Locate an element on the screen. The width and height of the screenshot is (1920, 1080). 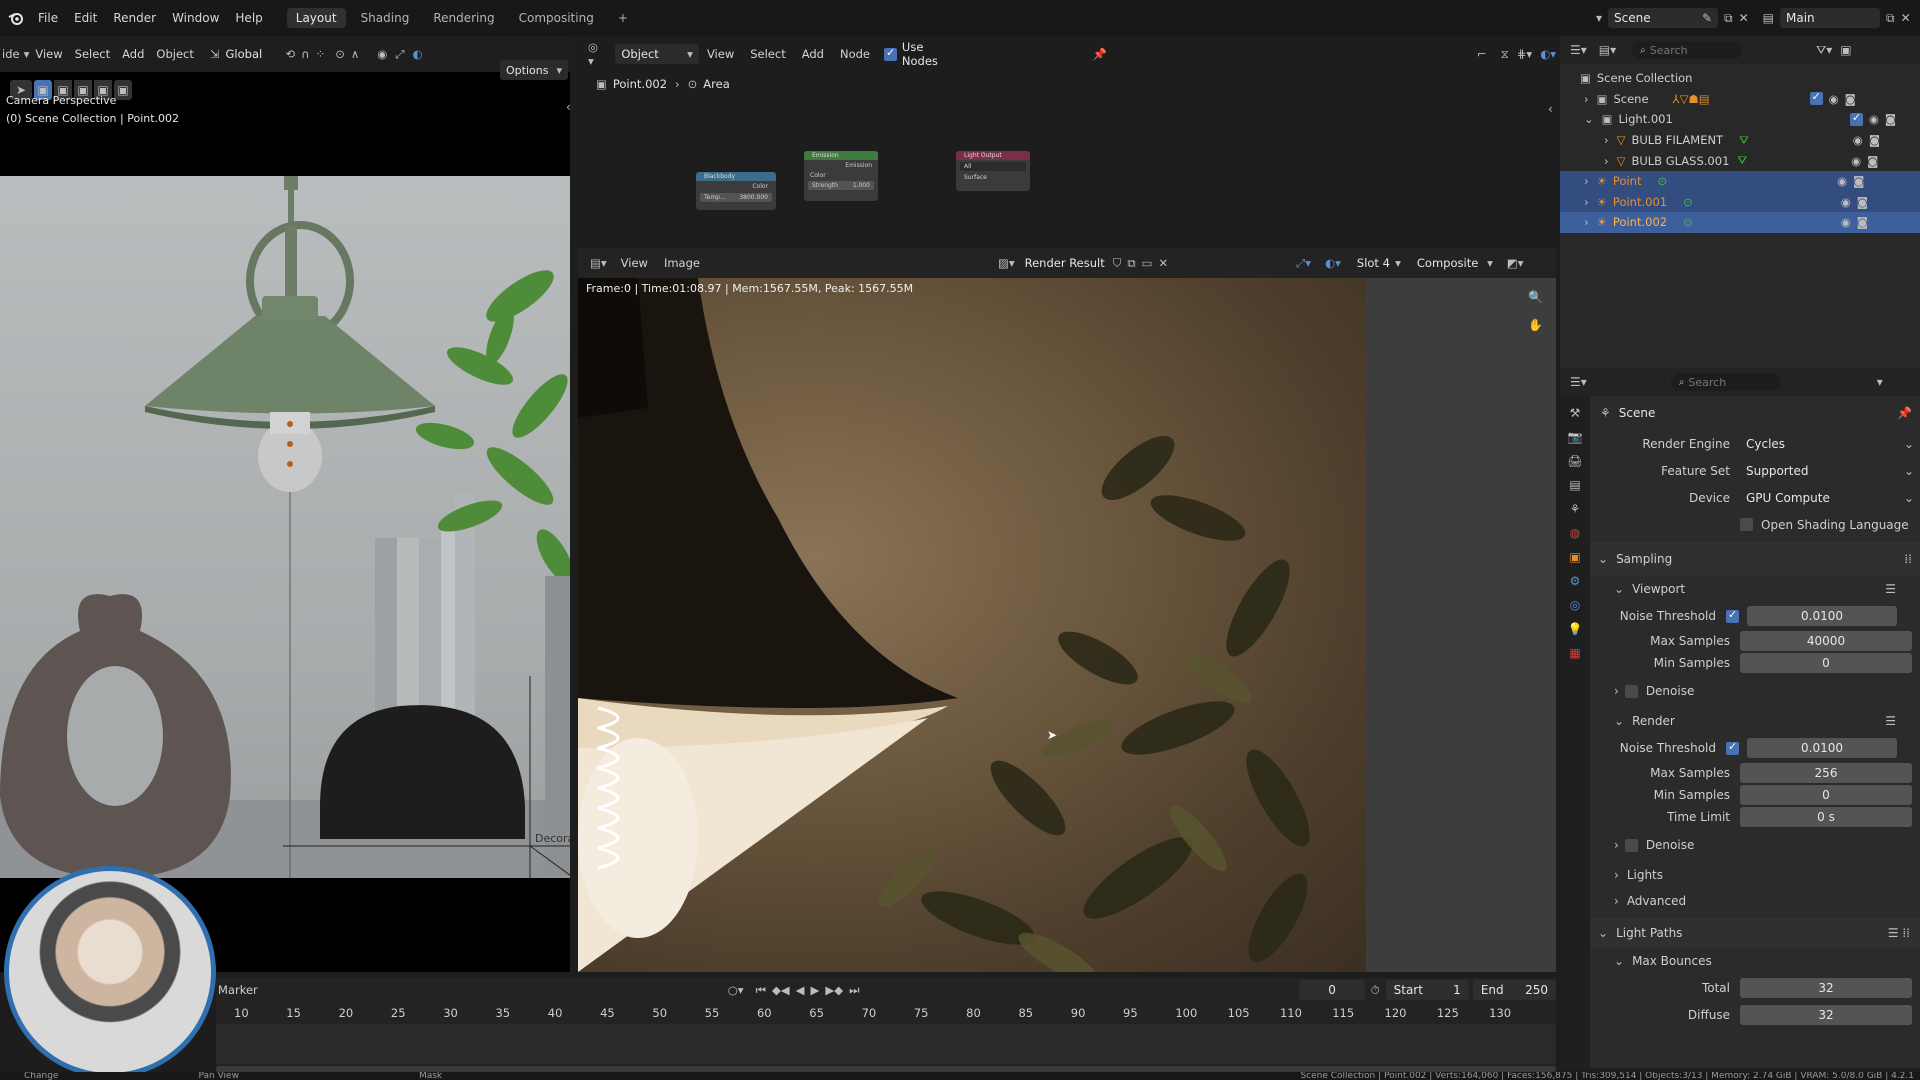
presets-icon: ☰ ⁞⁞ is located at coordinates (1899, 933).